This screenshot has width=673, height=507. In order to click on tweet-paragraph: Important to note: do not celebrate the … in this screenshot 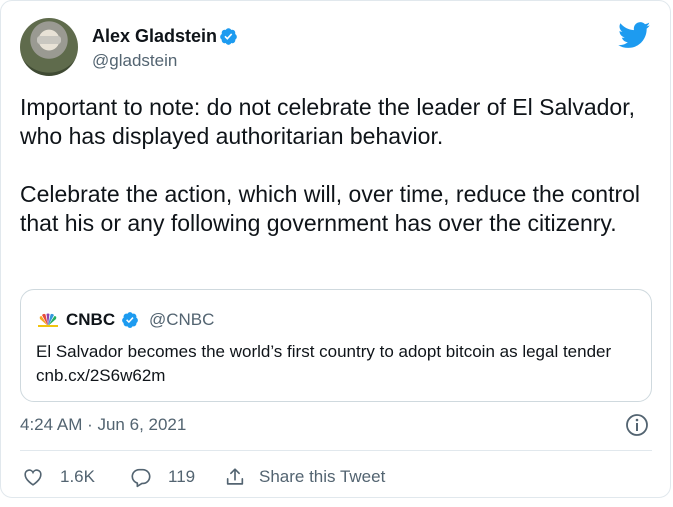, I will do `click(328, 121)`.